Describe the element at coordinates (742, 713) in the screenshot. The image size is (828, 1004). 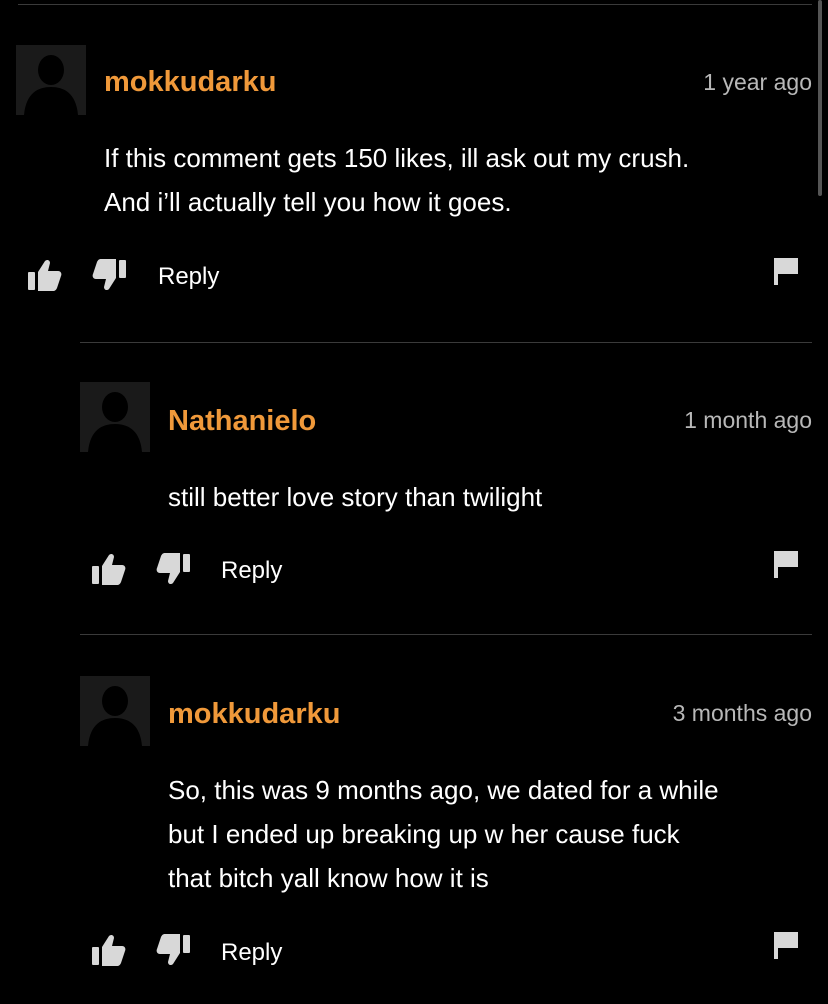
I see `timestamp: 3 months ago` at that location.